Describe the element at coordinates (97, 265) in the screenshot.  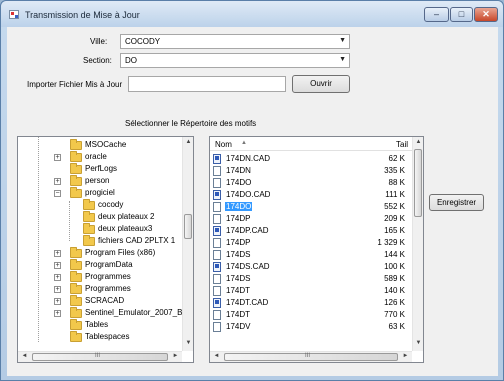
I see `tree-item-programdata: + ProgramData` at that location.